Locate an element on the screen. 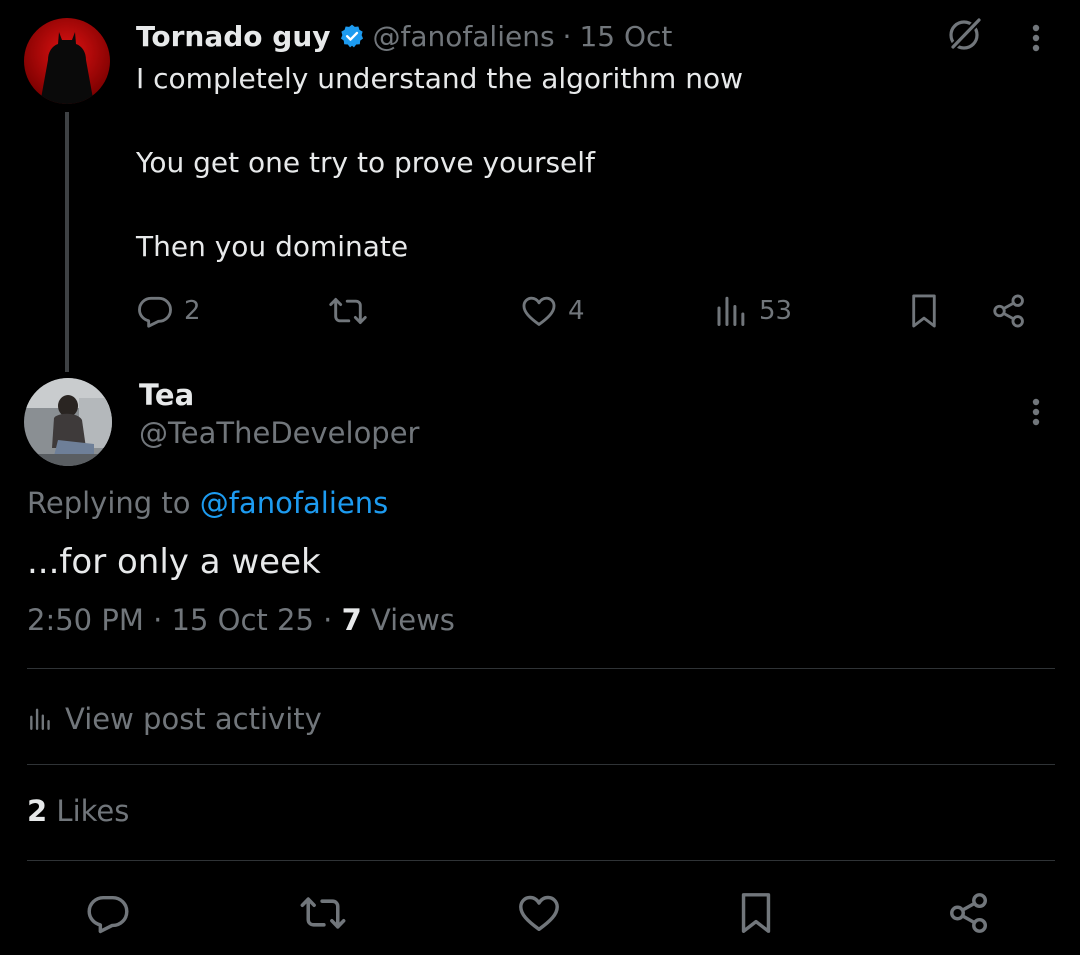 This screenshot has height=955, width=1080. tweet-line: You get one try to prove yourself is located at coordinates (365, 162).